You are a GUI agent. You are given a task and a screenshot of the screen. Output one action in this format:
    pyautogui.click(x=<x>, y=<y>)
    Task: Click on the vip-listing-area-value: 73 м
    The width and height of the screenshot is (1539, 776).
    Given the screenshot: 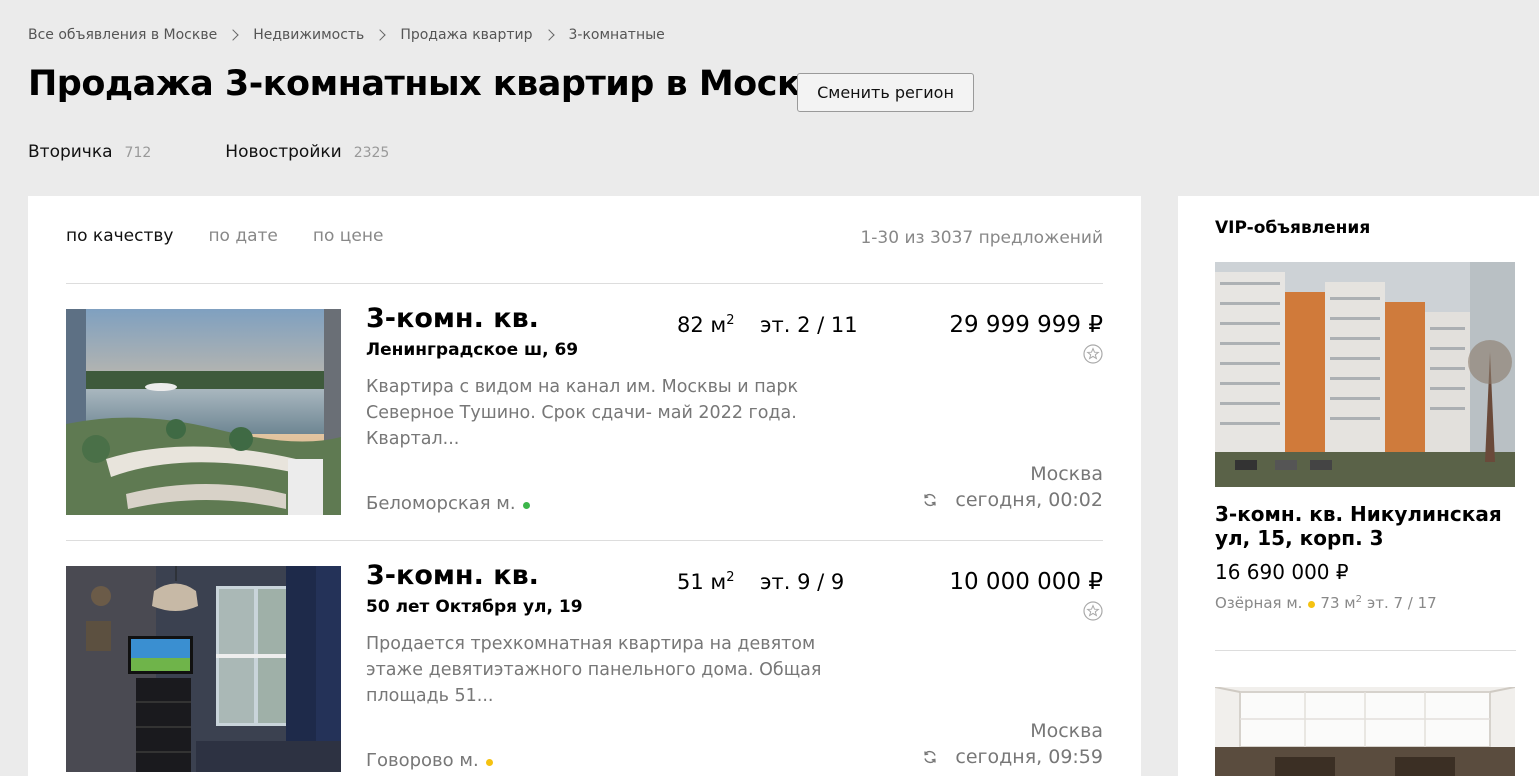 What is the action you would take?
    pyautogui.click(x=1338, y=603)
    